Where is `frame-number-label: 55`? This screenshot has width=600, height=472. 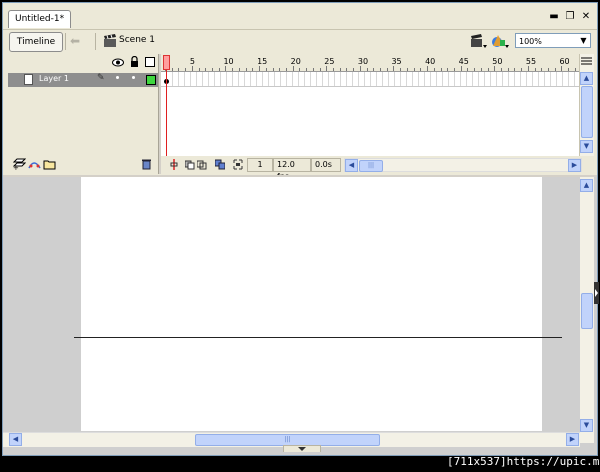
frame-number-label: 55 is located at coordinates (531, 61).